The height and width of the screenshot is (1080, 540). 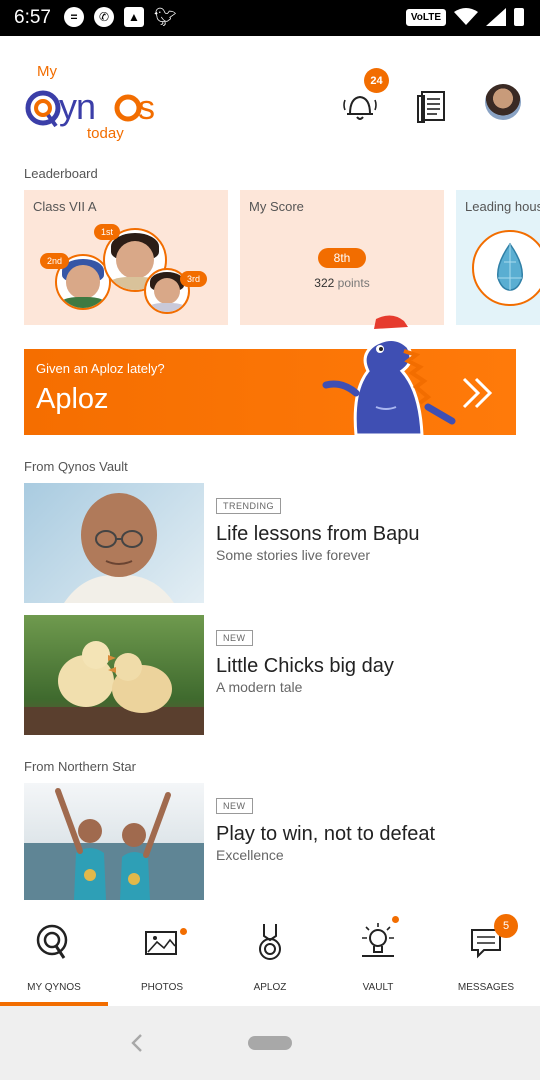 What do you see at coordinates (77, 106) in the screenshot?
I see `svg-text: yn` at bounding box center [77, 106].